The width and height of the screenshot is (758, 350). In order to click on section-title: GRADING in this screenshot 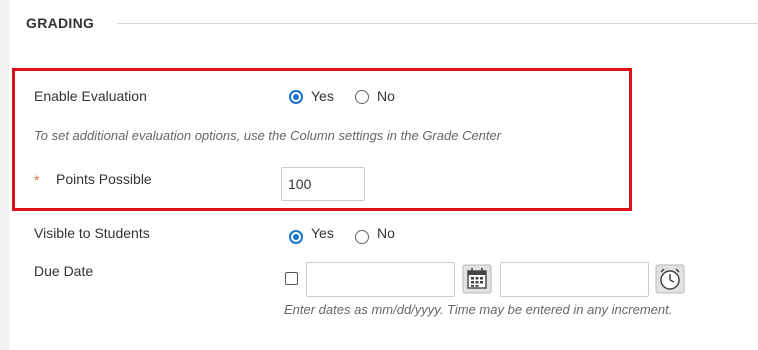, I will do `click(60, 23)`.